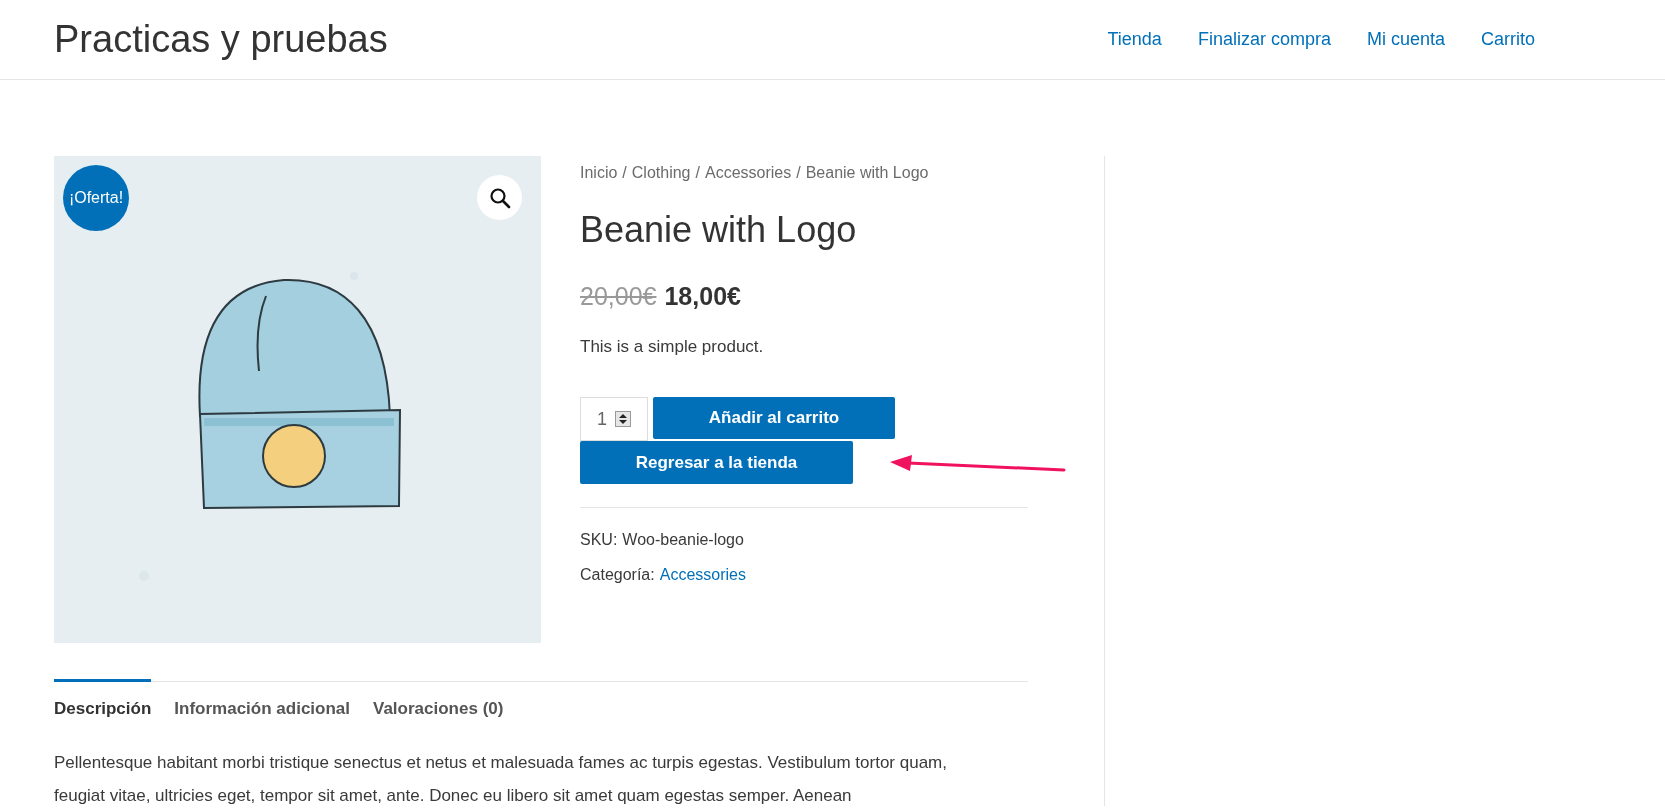 The height and width of the screenshot is (808, 1665). What do you see at coordinates (672, 346) in the screenshot?
I see `short-description: This is a simple product.` at bounding box center [672, 346].